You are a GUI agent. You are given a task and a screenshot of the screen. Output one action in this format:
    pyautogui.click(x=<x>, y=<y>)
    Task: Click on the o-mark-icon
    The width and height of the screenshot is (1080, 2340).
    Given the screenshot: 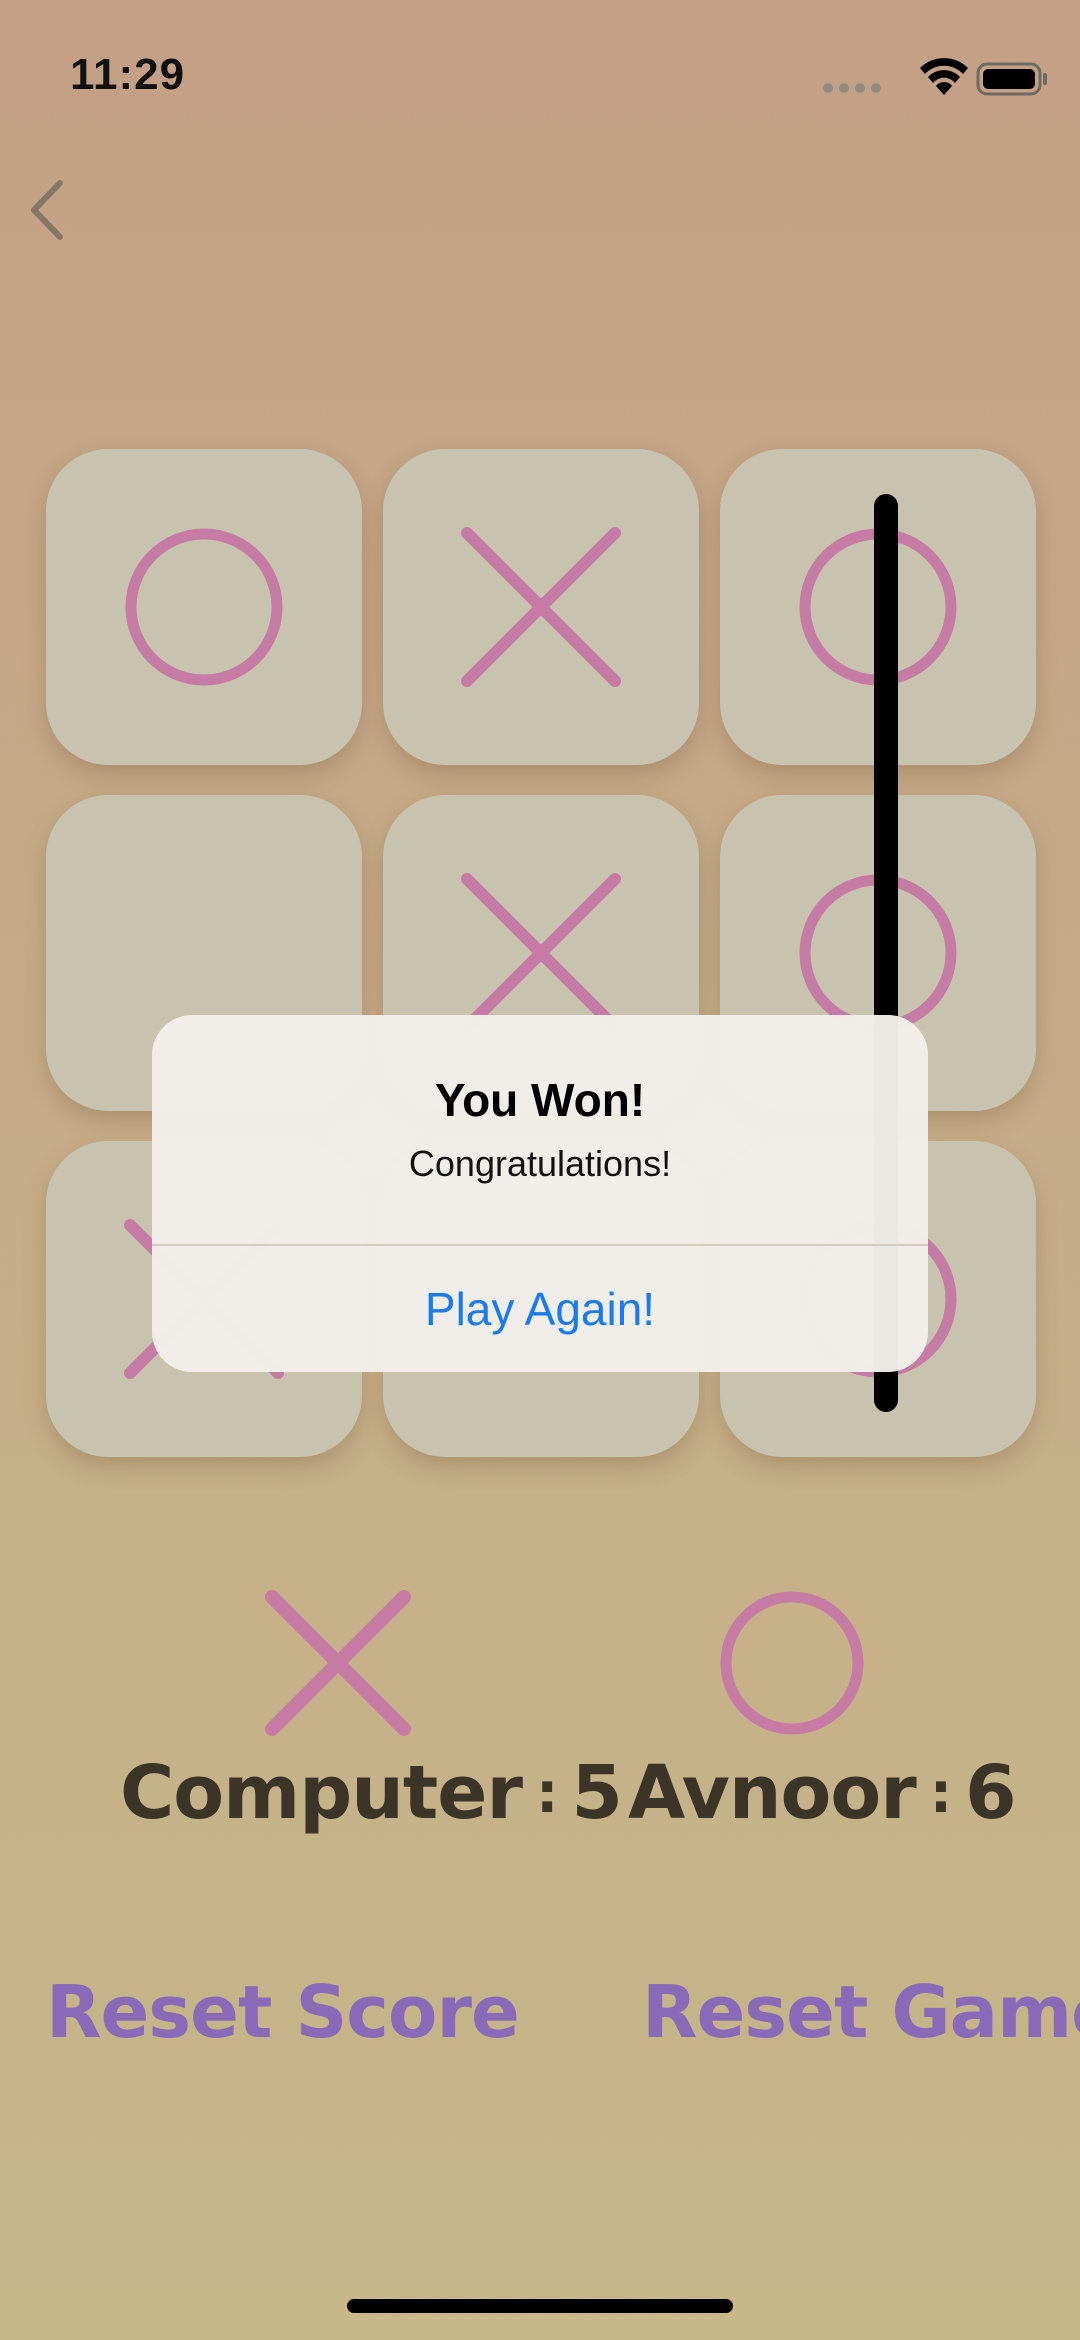 What is the action you would take?
    pyautogui.click(x=204, y=607)
    